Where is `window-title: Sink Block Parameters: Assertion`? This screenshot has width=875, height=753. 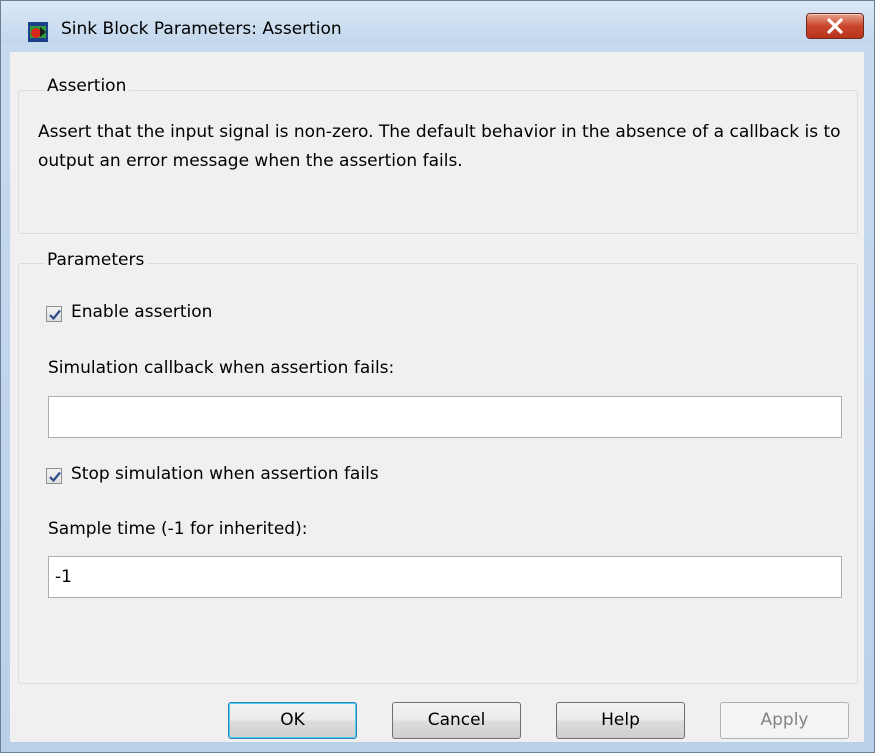
window-title: Sink Block Parameters: Assertion is located at coordinates (201, 29).